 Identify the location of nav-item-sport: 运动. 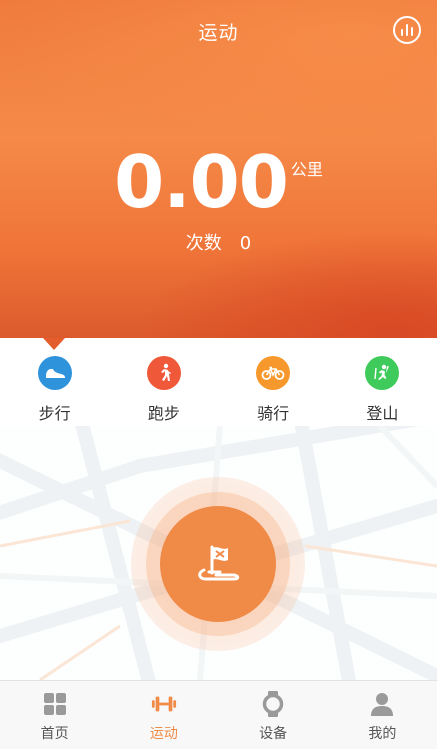
(163, 715).